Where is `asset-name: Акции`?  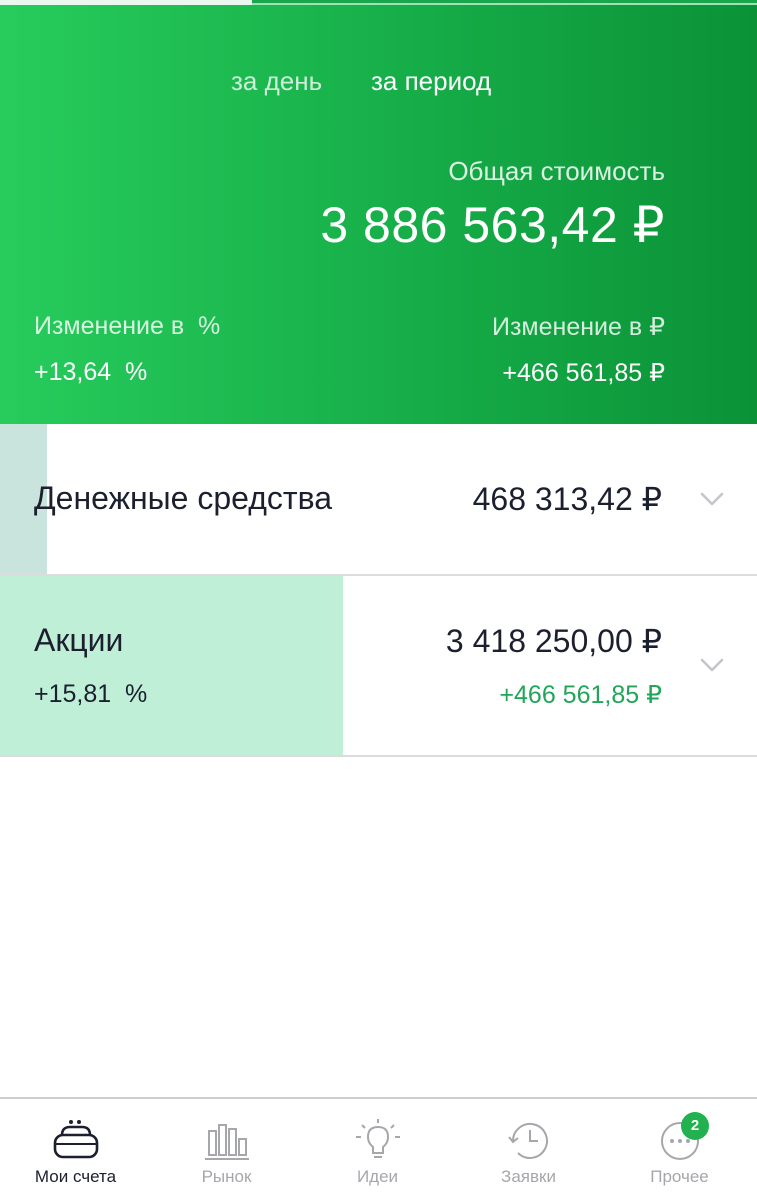
asset-name: Акции is located at coordinates (79, 640).